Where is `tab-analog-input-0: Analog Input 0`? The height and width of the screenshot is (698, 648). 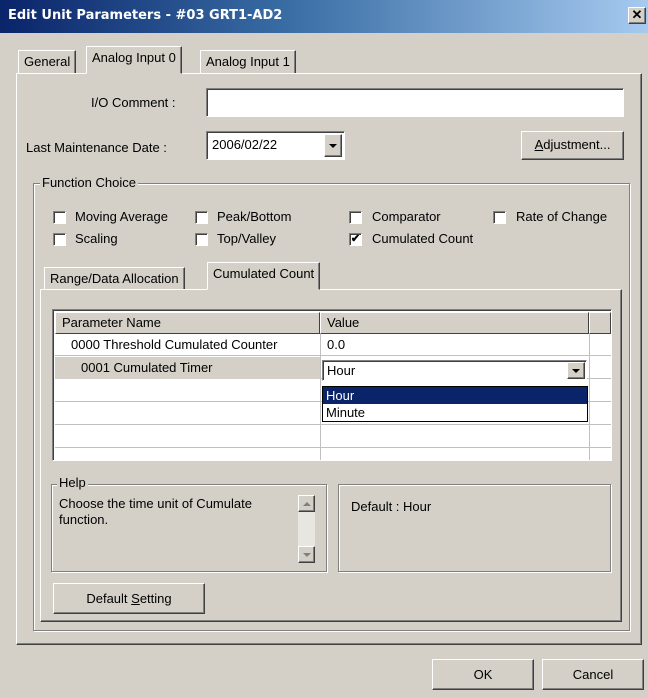
tab-analog-input-0: Analog Input 0 is located at coordinates (134, 60).